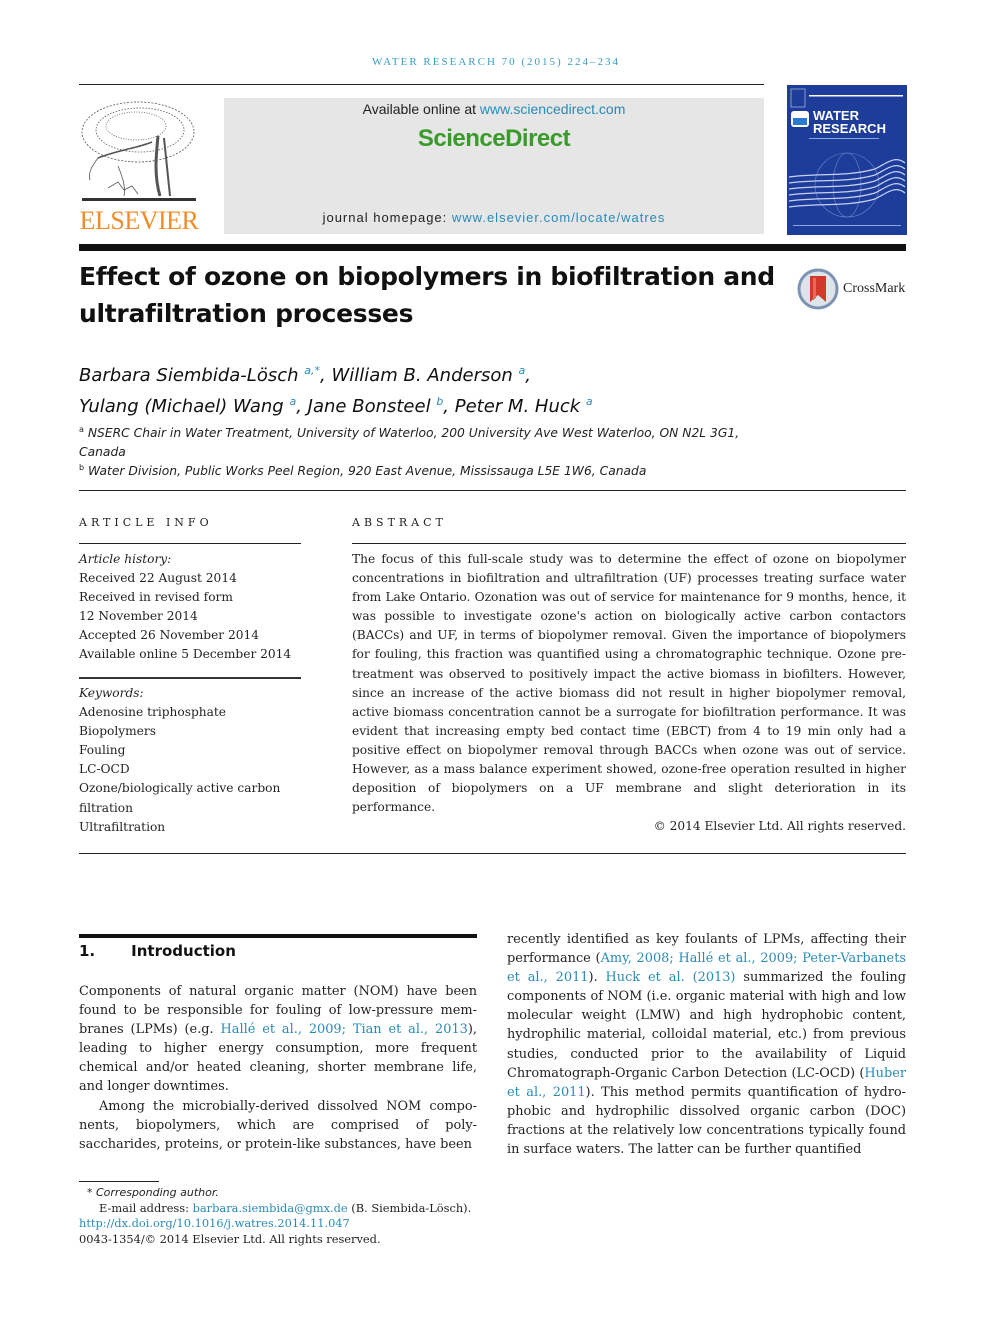 The width and height of the screenshot is (992, 1323). Describe the element at coordinates (153, 1192) in the screenshot. I see `corresponding-author-note: * Corresponding author.` at that location.